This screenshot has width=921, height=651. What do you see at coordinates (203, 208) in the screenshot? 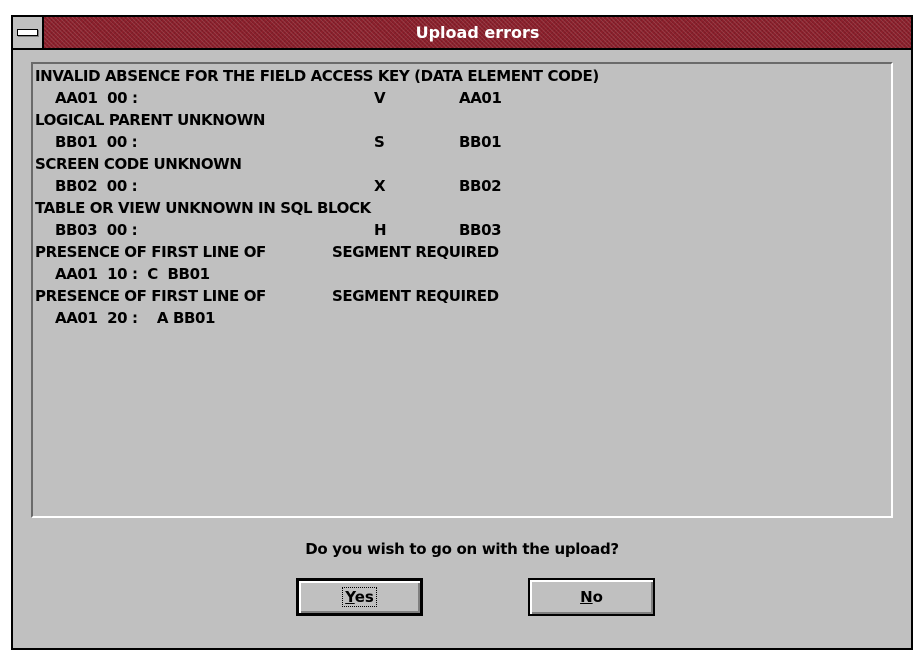
I see `error-message: TABLE OR VIEW UNKNOWN IN SQL BLOCK` at bounding box center [203, 208].